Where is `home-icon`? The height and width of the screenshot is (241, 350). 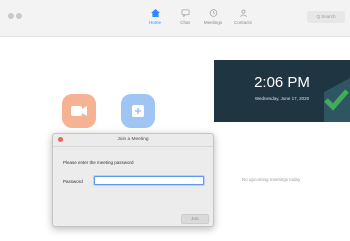 home-icon is located at coordinates (155, 13).